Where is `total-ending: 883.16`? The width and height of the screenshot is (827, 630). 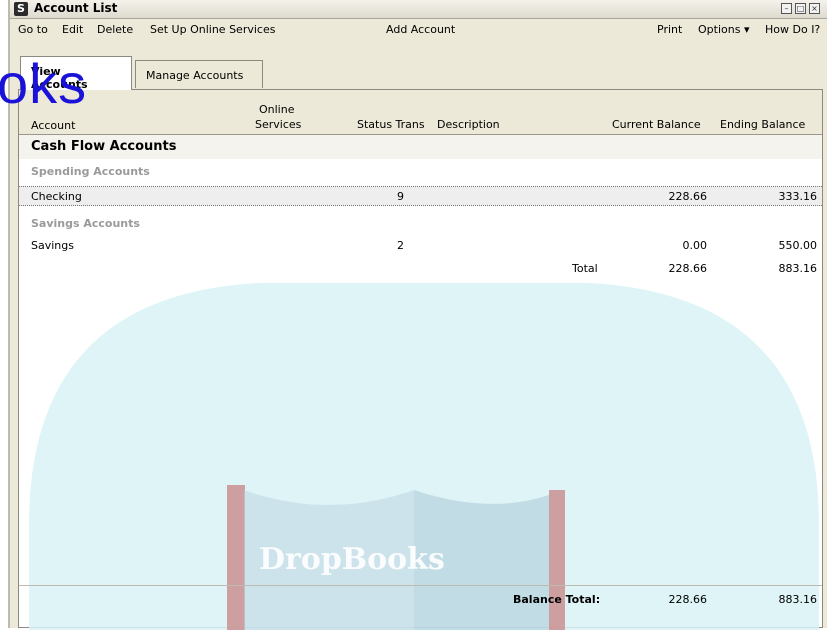 total-ending: 883.16 is located at coordinates (798, 268).